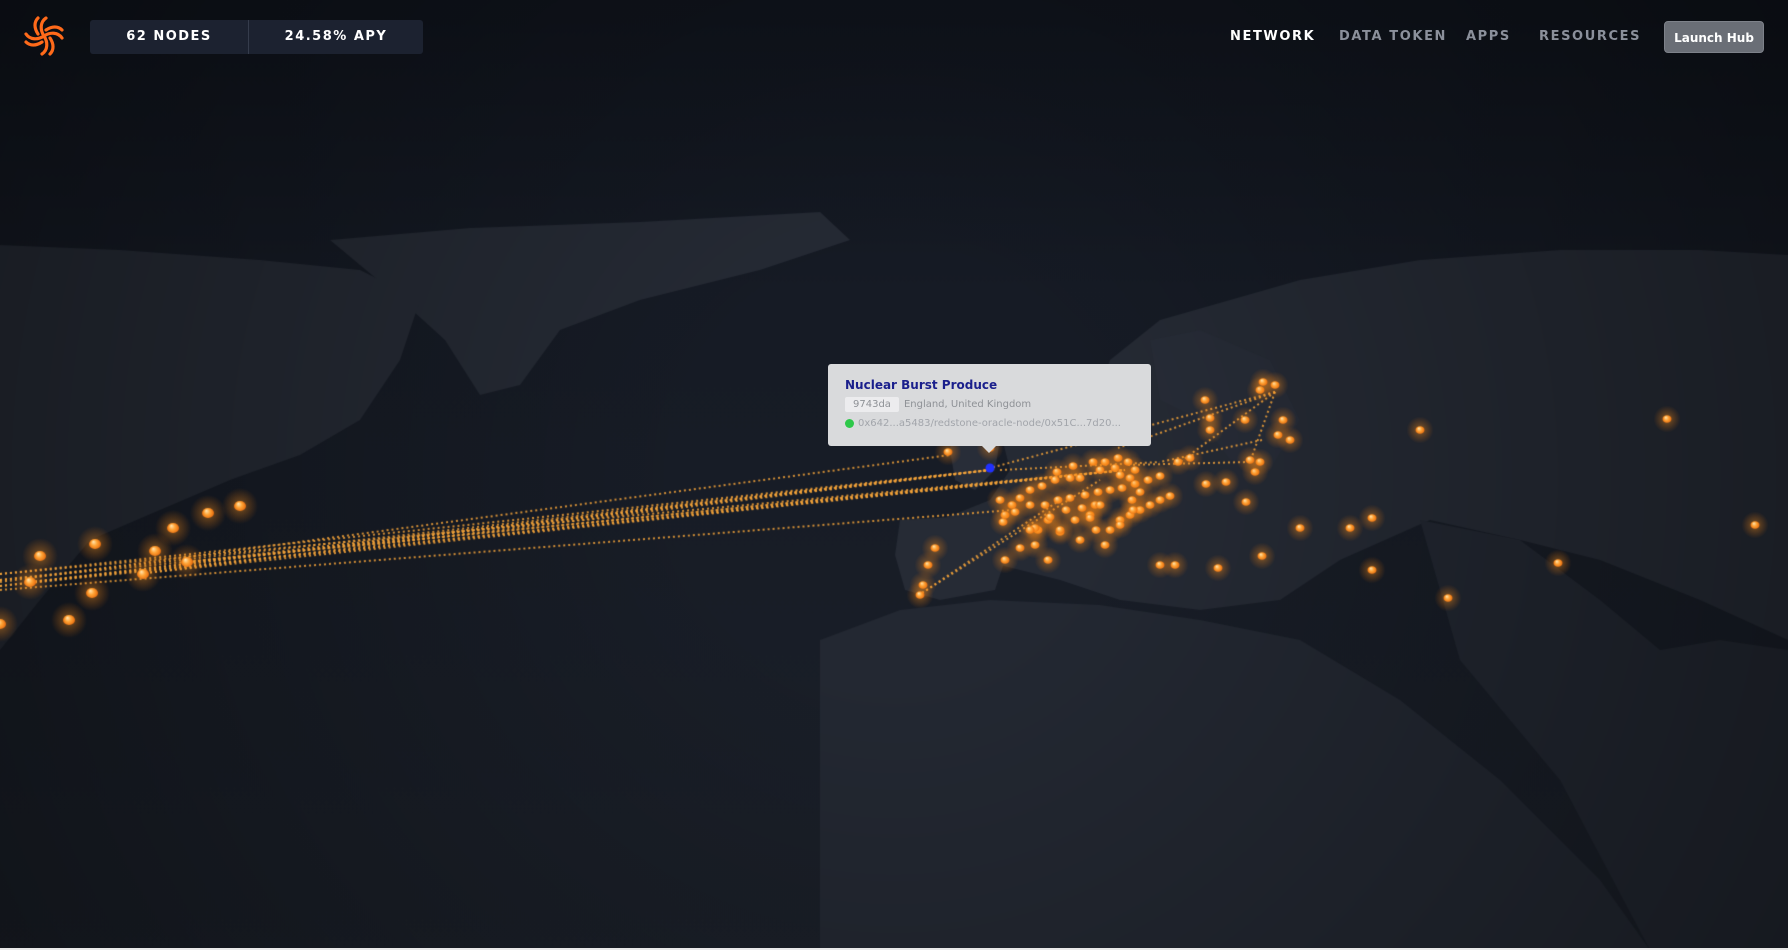 The width and height of the screenshot is (1788, 950). I want to click on node-location: England, United Kingdom, so click(967, 404).